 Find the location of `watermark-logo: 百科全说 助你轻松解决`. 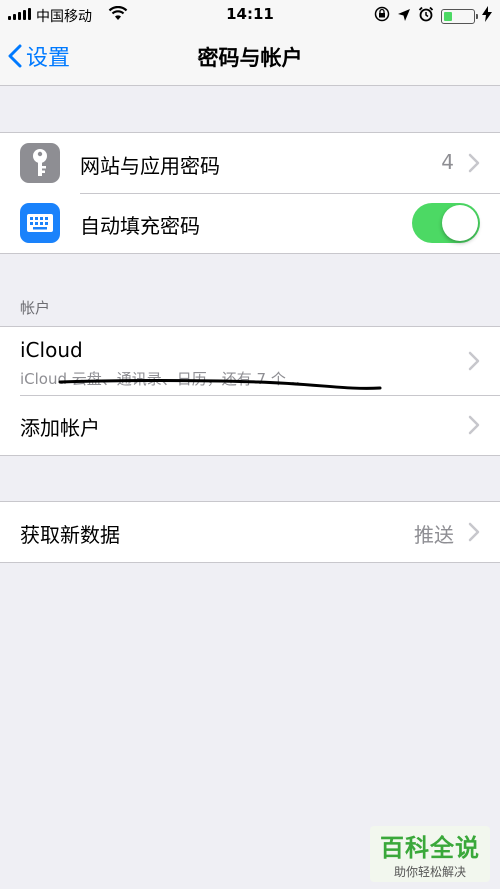

watermark-logo: 百科全说 助你轻松解决 is located at coordinates (430, 854).